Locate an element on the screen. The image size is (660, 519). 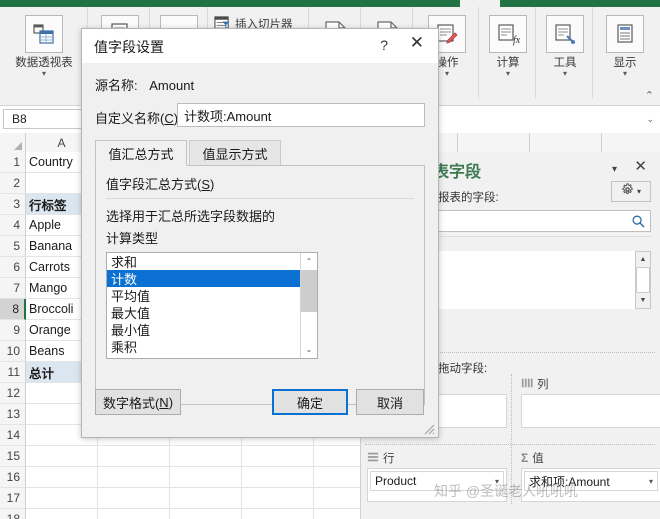
row-header-2: 2 is located at coordinates (13, 183).